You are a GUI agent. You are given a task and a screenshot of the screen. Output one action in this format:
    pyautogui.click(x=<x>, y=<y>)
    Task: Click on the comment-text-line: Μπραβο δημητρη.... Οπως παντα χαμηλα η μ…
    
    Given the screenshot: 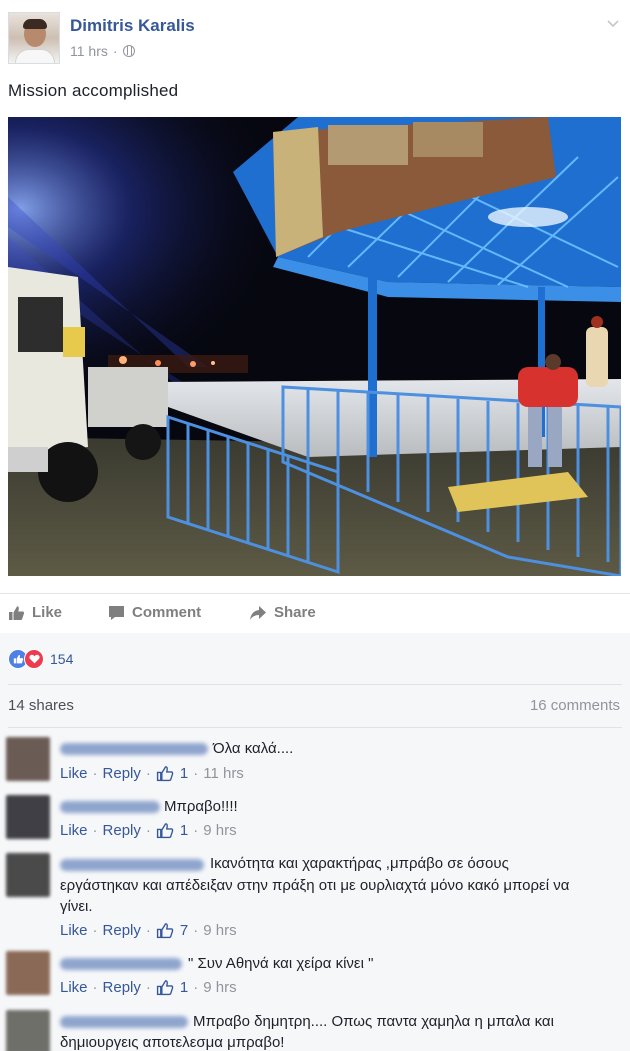 What is the action you would take?
    pyautogui.click(x=373, y=1021)
    